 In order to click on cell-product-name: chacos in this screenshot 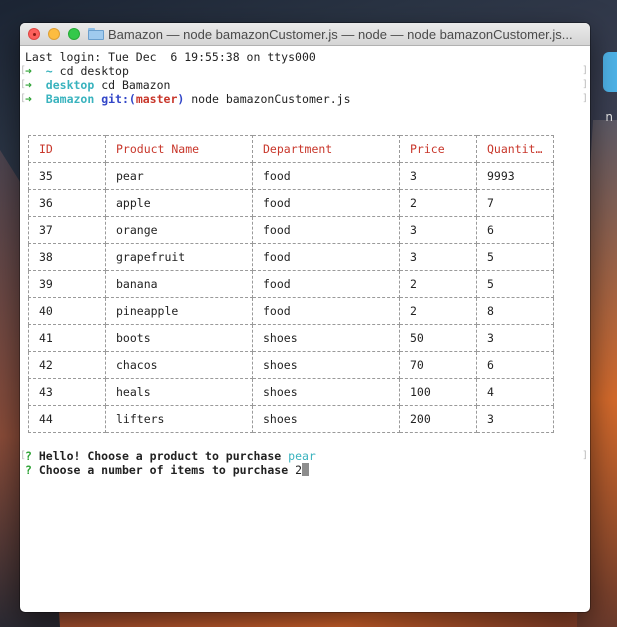, I will do `click(179, 365)`.